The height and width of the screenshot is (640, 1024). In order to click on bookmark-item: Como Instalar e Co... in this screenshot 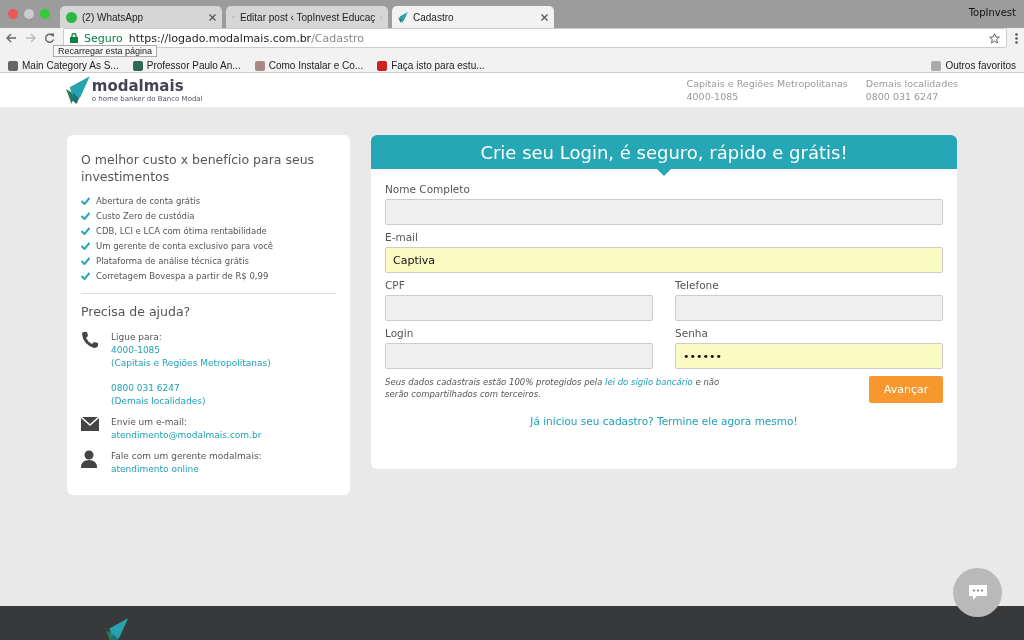, I will do `click(309, 65)`.